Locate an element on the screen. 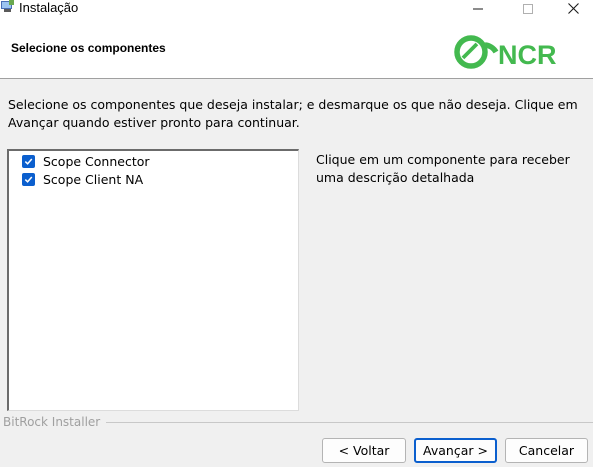 The image size is (593, 467). logo-text: NCR is located at coordinates (527, 55).